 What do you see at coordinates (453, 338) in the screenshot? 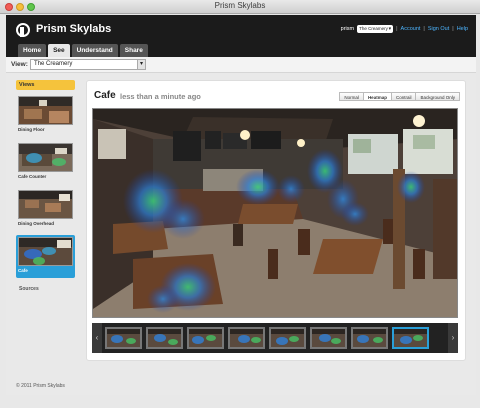
I see `filmstrip-next-button: ›` at bounding box center [453, 338].